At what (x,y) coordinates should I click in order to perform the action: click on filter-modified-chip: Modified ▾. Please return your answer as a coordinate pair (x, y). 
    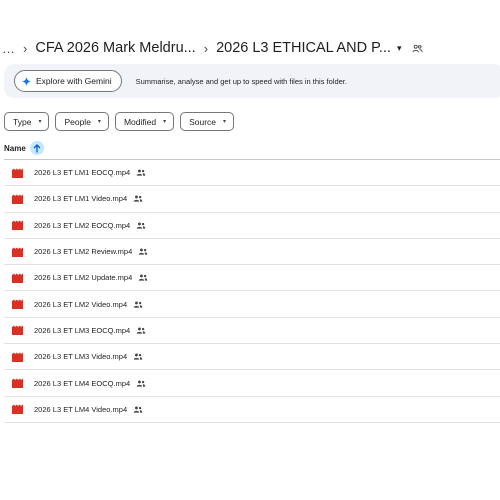
    Looking at the image, I should click on (144, 121).